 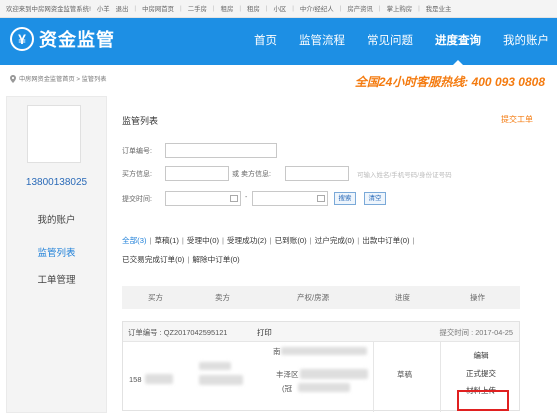 I want to click on filter-accepted: 受理成功(2), so click(x=247, y=240).